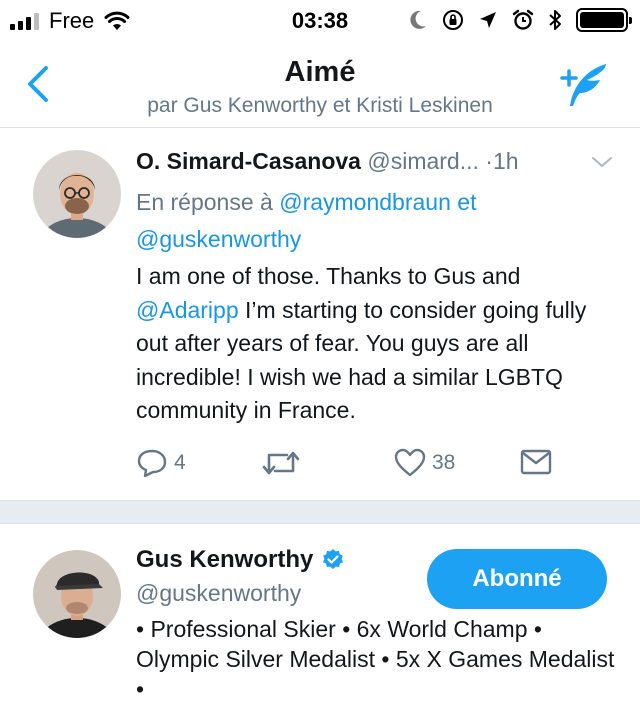 The image size is (640, 723). I want to click on tweet-actions: 4 38, so click(356, 466).